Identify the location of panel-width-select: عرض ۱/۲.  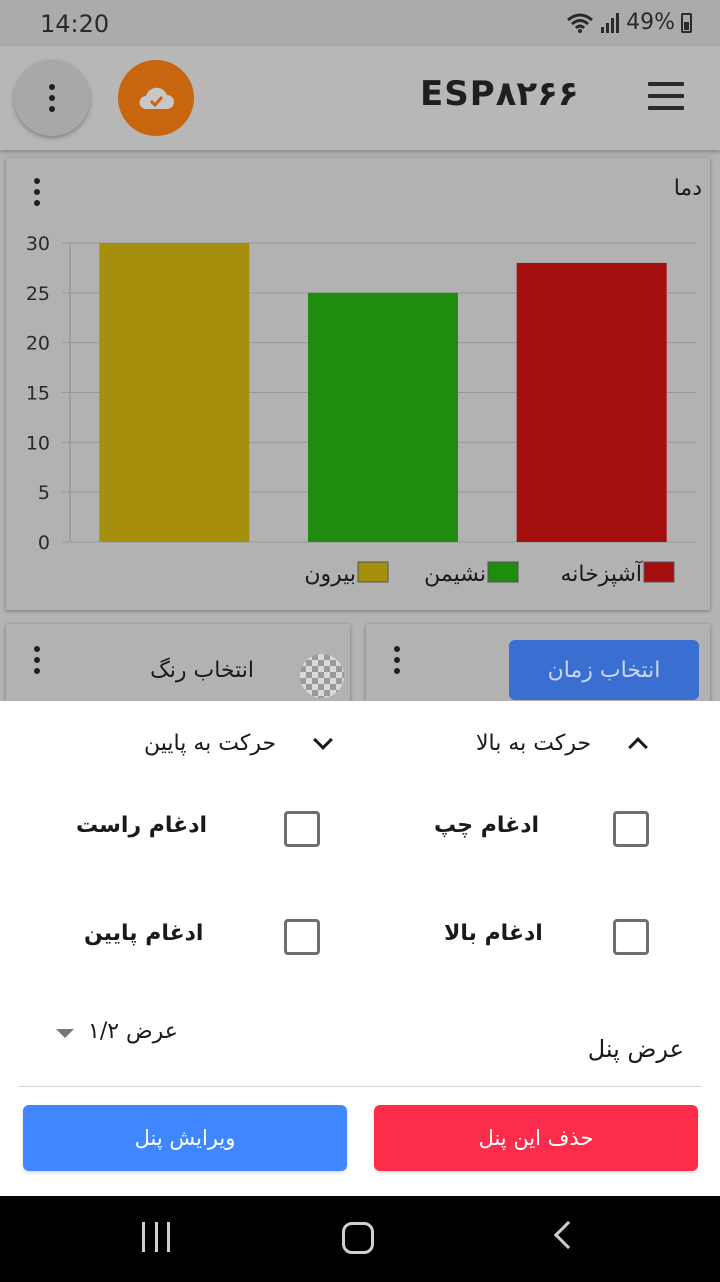
(117, 1031).